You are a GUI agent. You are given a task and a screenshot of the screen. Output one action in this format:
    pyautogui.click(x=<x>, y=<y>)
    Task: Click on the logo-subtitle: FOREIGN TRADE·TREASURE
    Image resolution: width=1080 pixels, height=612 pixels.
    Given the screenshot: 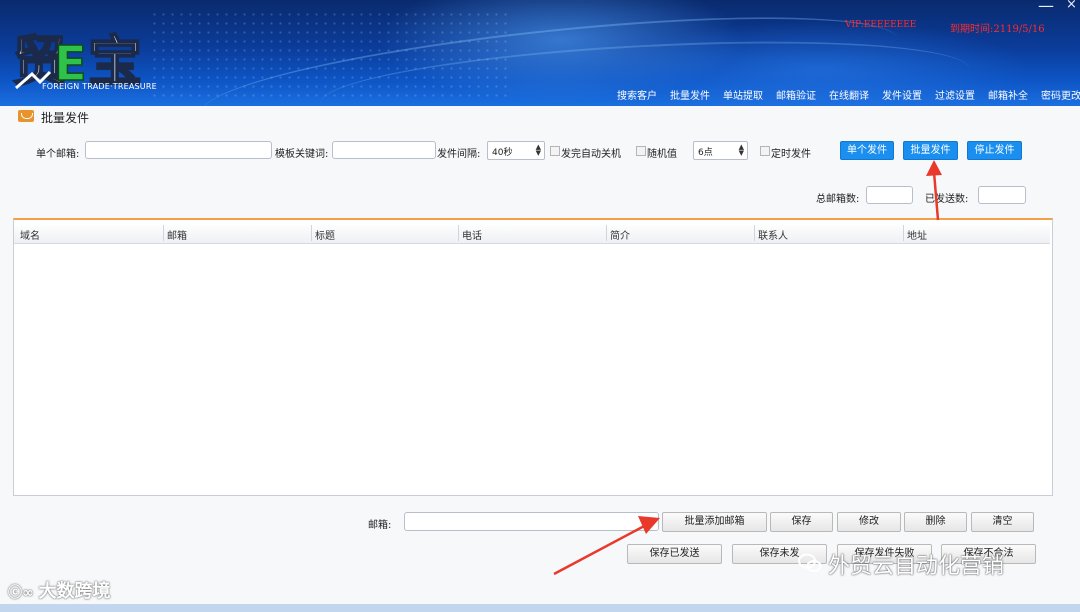 What is the action you would take?
    pyautogui.click(x=99, y=86)
    